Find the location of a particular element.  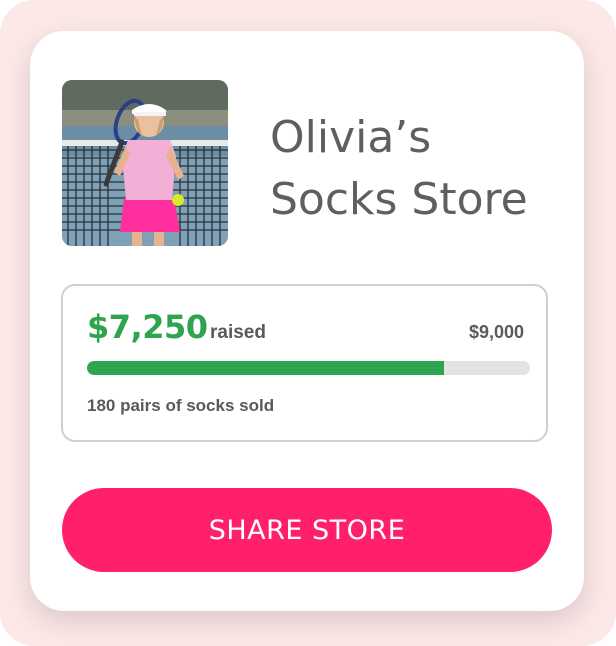

store-title: Olivia’s Socks Store is located at coordinates (399, 168).